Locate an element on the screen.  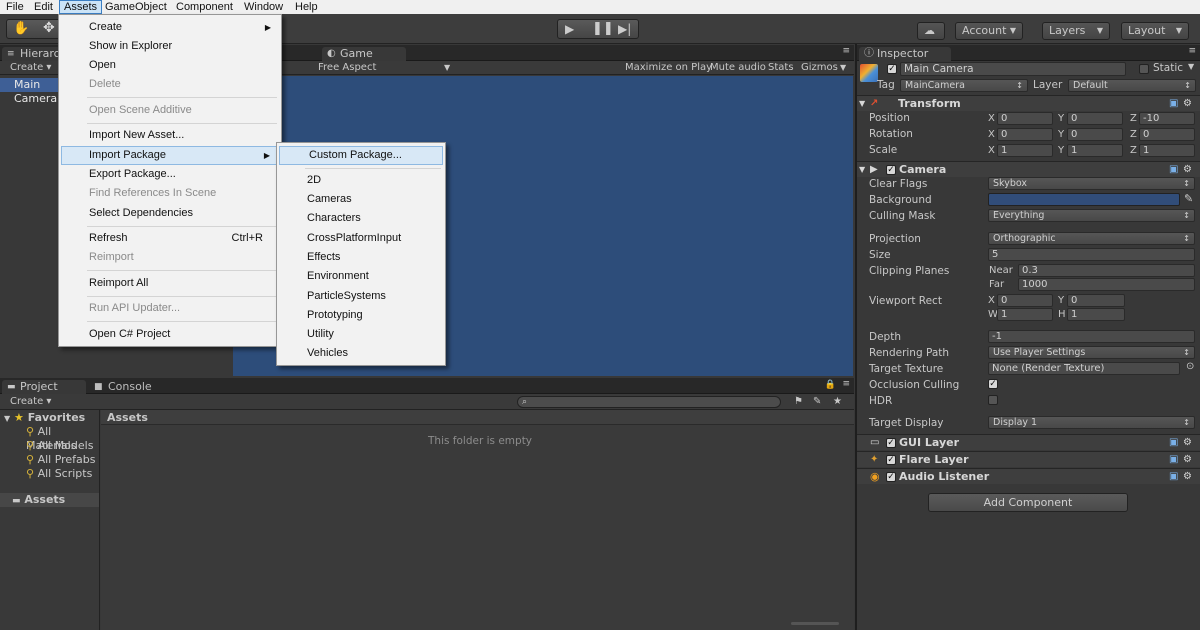
viewport-x-field: 0 is located at coordinates (1025, 300).